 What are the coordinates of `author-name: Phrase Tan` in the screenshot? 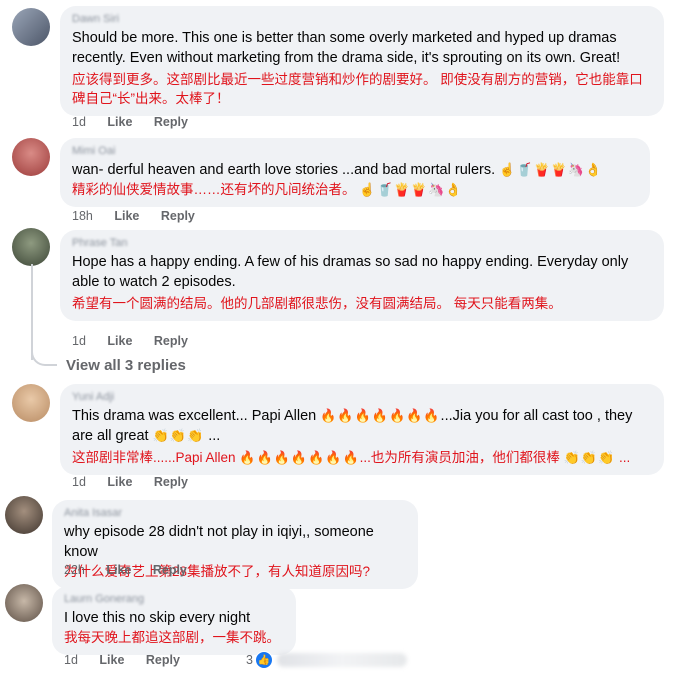 It's located at (362, 243).